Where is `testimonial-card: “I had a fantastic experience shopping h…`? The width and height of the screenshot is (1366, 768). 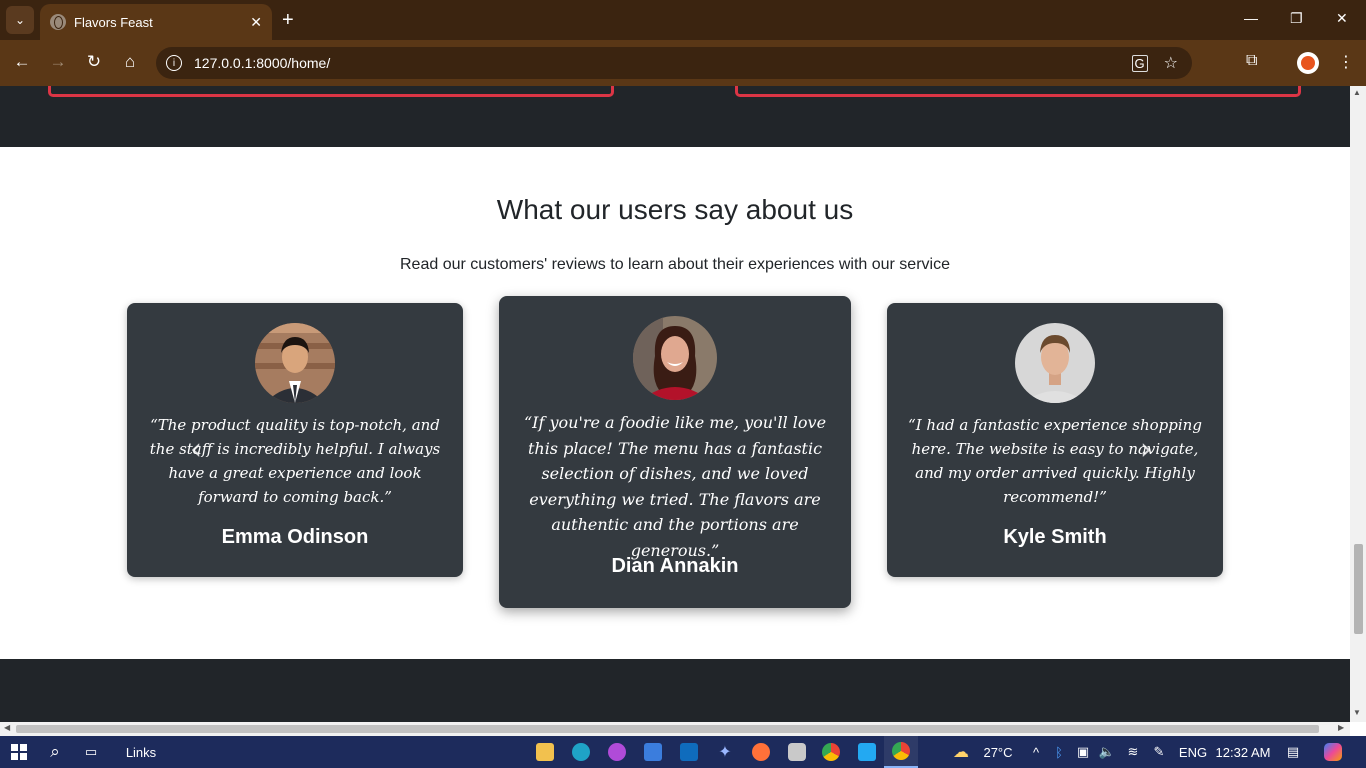
testimonial-card: “I had a fantastic experience shopping h… is located at coordinates (1055, 440).